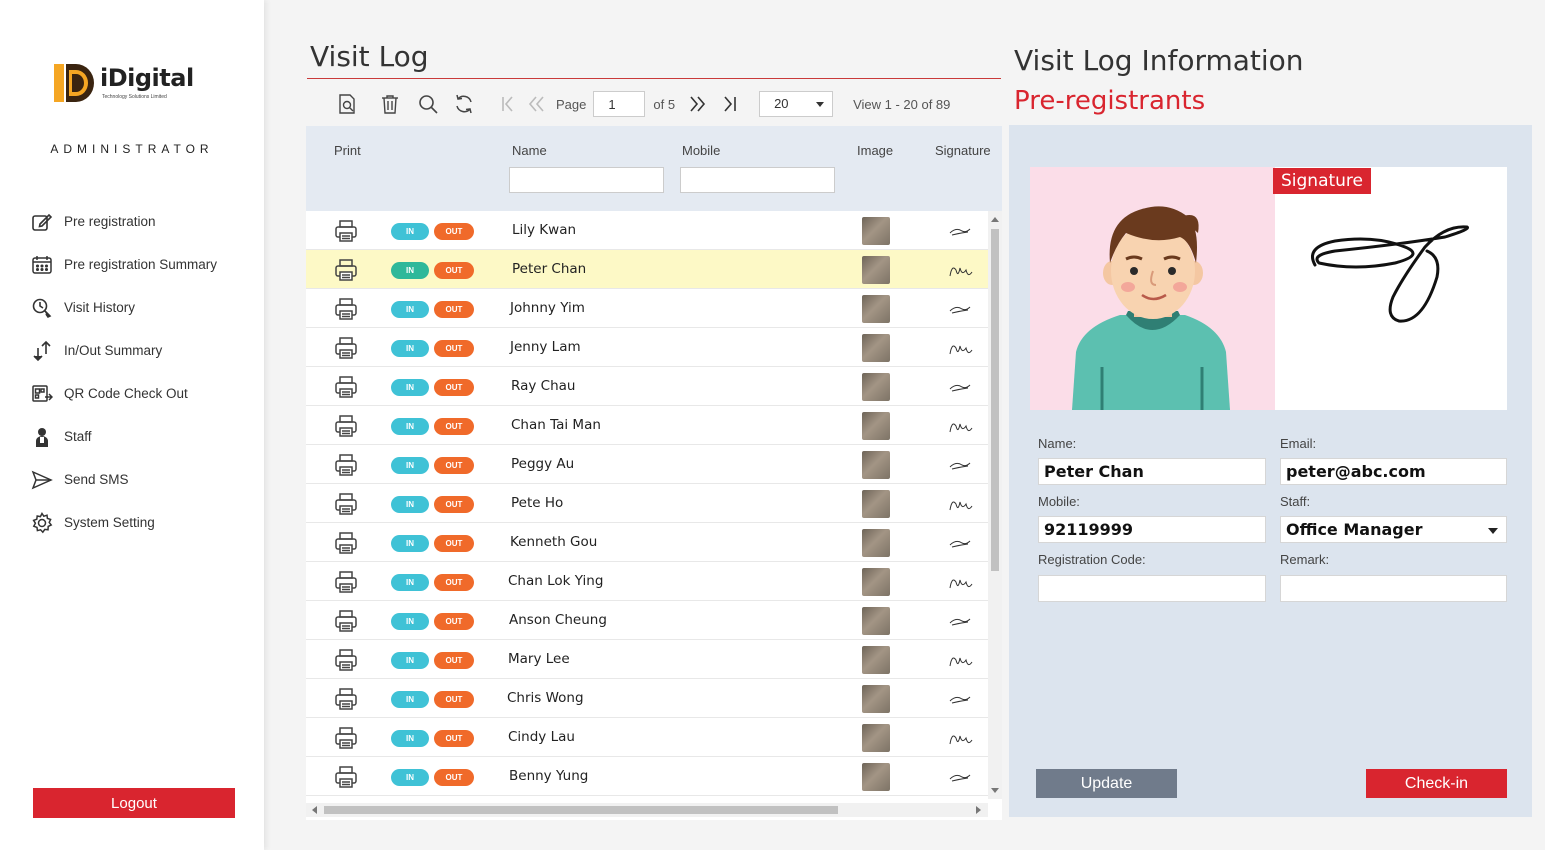 The height and width of the screenshot is (850, 1545). Describe the element at coordinates (647, 269) in the screenshot. I see `table-row: IN OUT Peter Chan` at that location.